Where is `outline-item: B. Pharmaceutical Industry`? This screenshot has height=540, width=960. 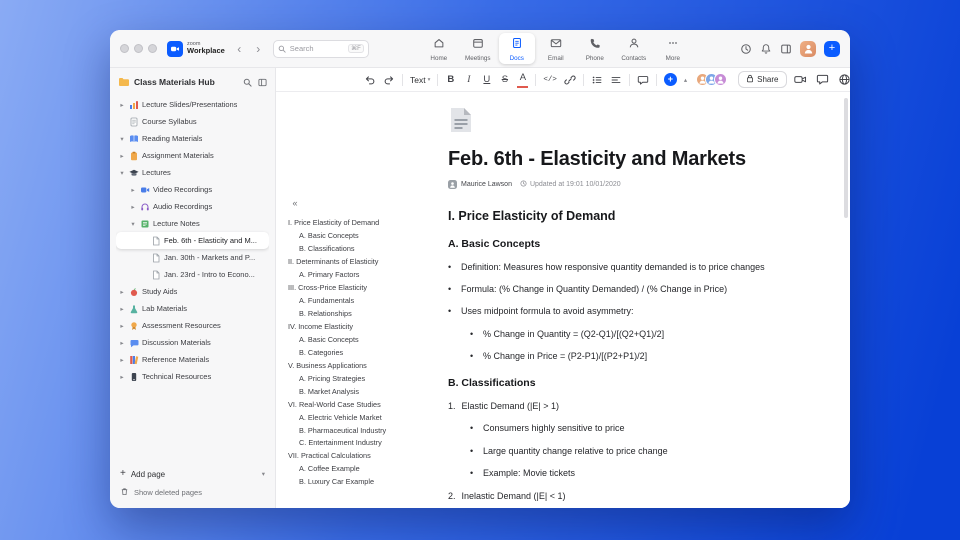 outline-item: B. Pharmaceutical Industry is located at coordinates (365, 431).